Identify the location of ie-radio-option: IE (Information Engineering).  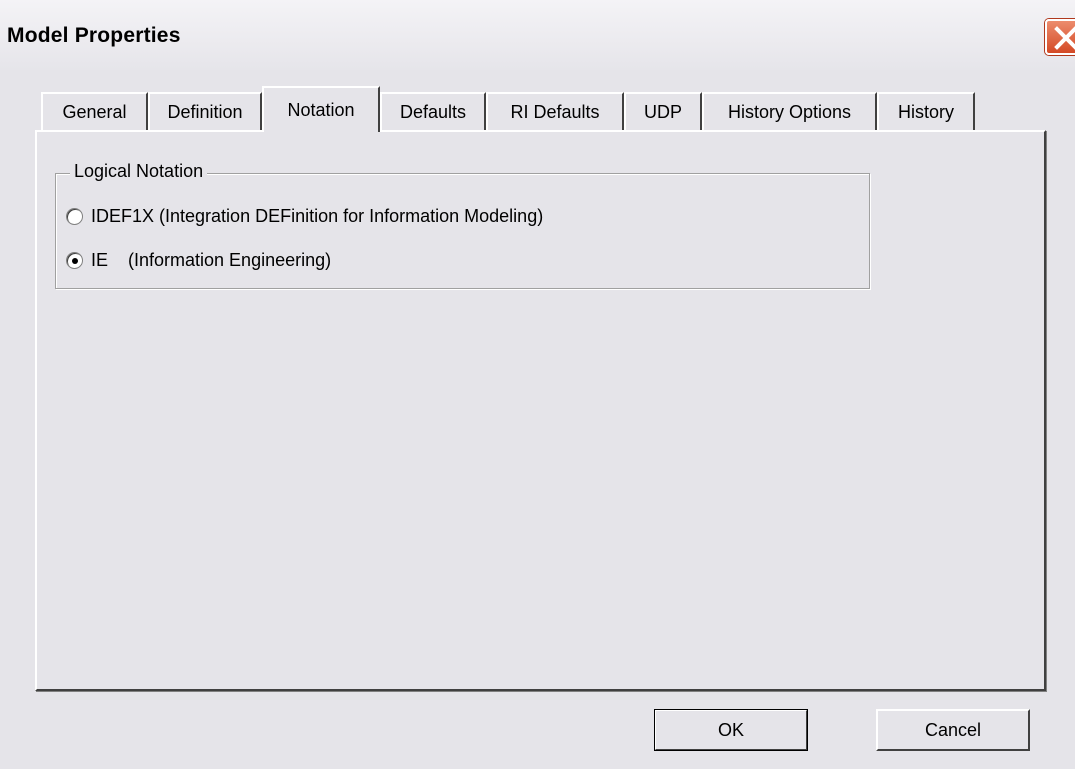
(198, 260).